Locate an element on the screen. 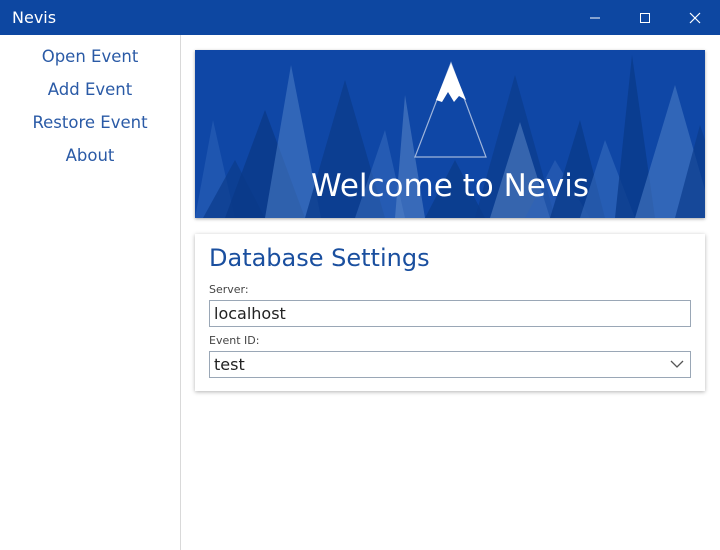  minimize-icon is located at coordinates (595, 17).